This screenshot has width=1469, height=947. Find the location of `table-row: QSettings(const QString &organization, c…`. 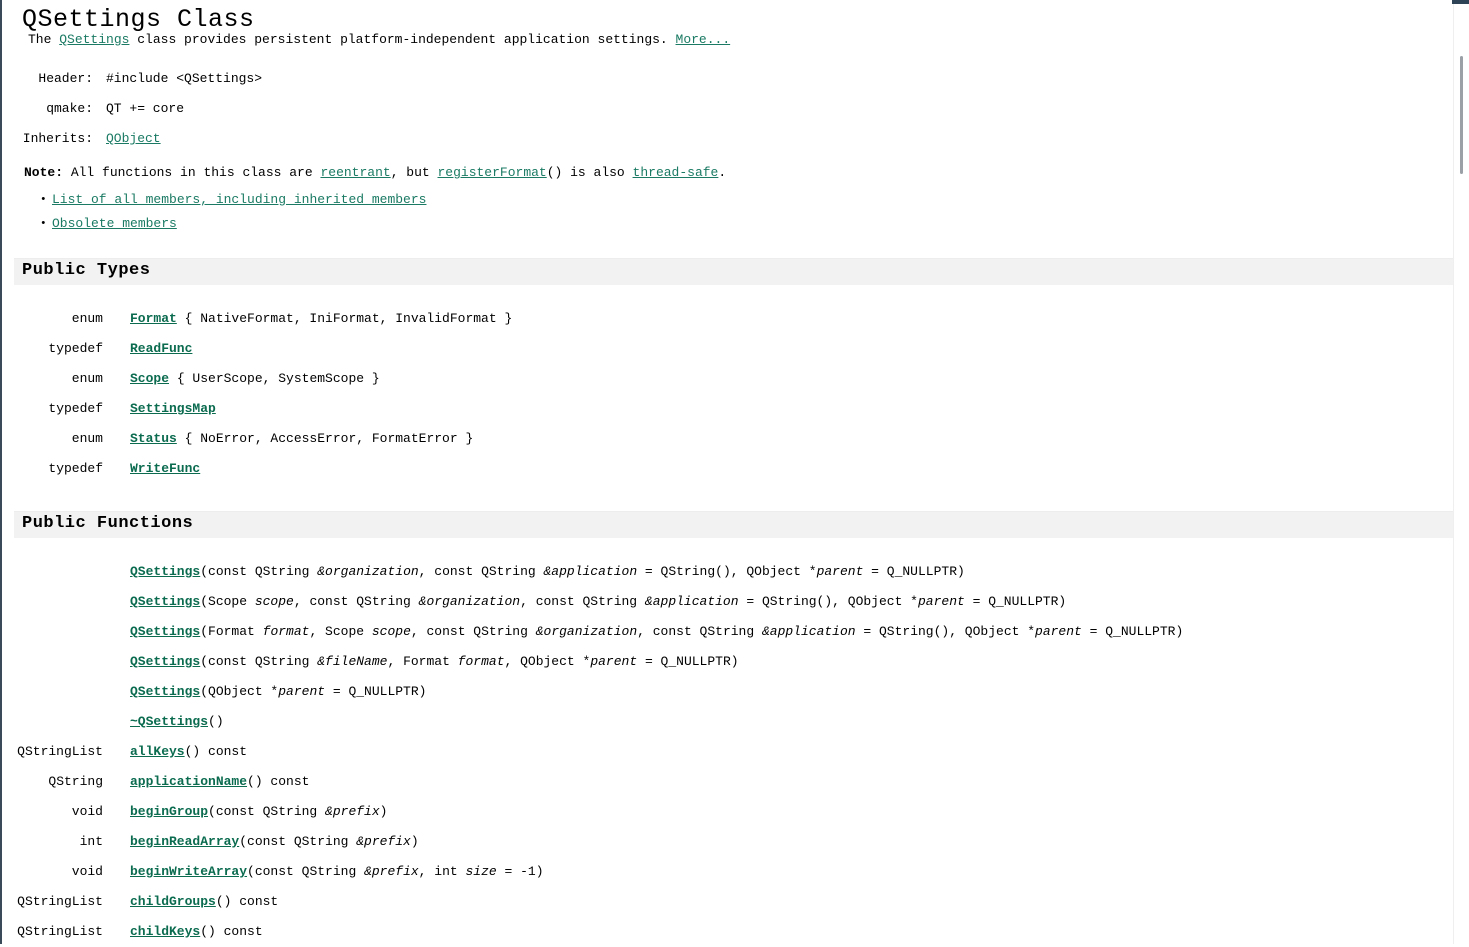

table-row: QSettings(const QString &organization, c… is located at coordinates (592, 572).